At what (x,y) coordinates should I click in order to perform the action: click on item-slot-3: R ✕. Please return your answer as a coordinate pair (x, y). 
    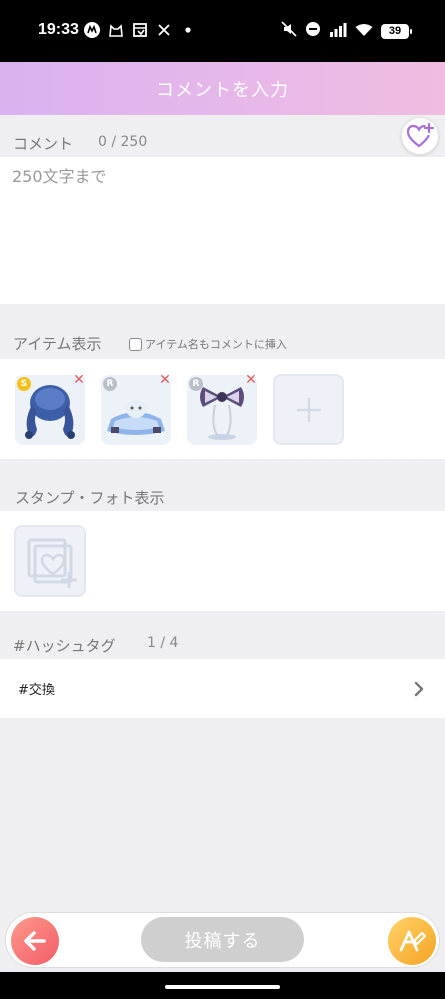
    Looking at the image, I should click on (222, 409).